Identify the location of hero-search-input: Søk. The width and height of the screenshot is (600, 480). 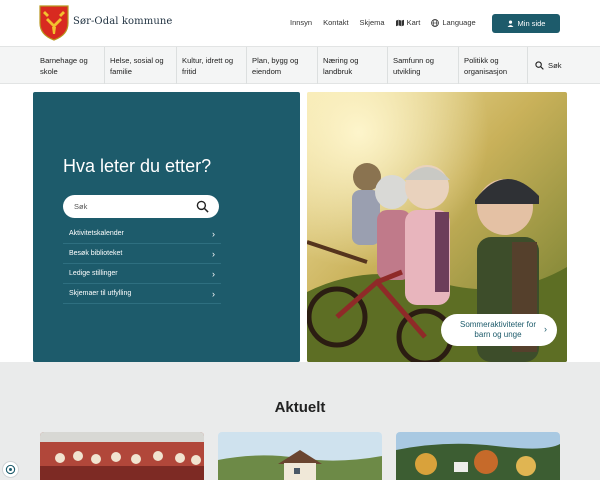
(141, 206).